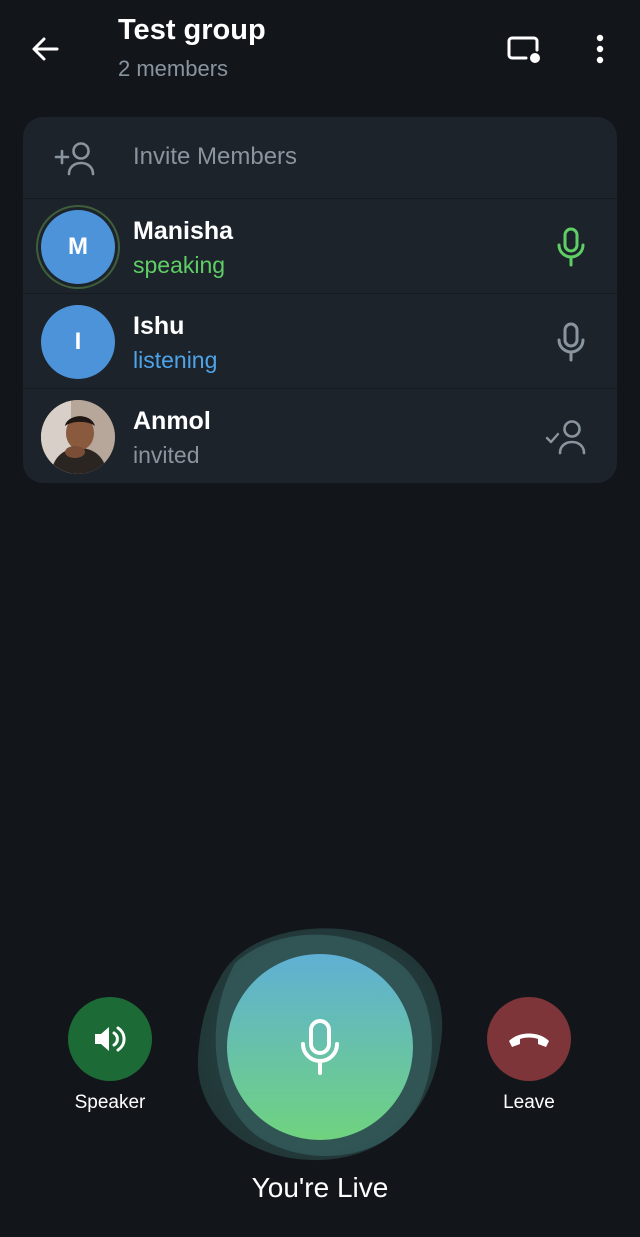  I want to click on speaker-button, so click(110, 1039).